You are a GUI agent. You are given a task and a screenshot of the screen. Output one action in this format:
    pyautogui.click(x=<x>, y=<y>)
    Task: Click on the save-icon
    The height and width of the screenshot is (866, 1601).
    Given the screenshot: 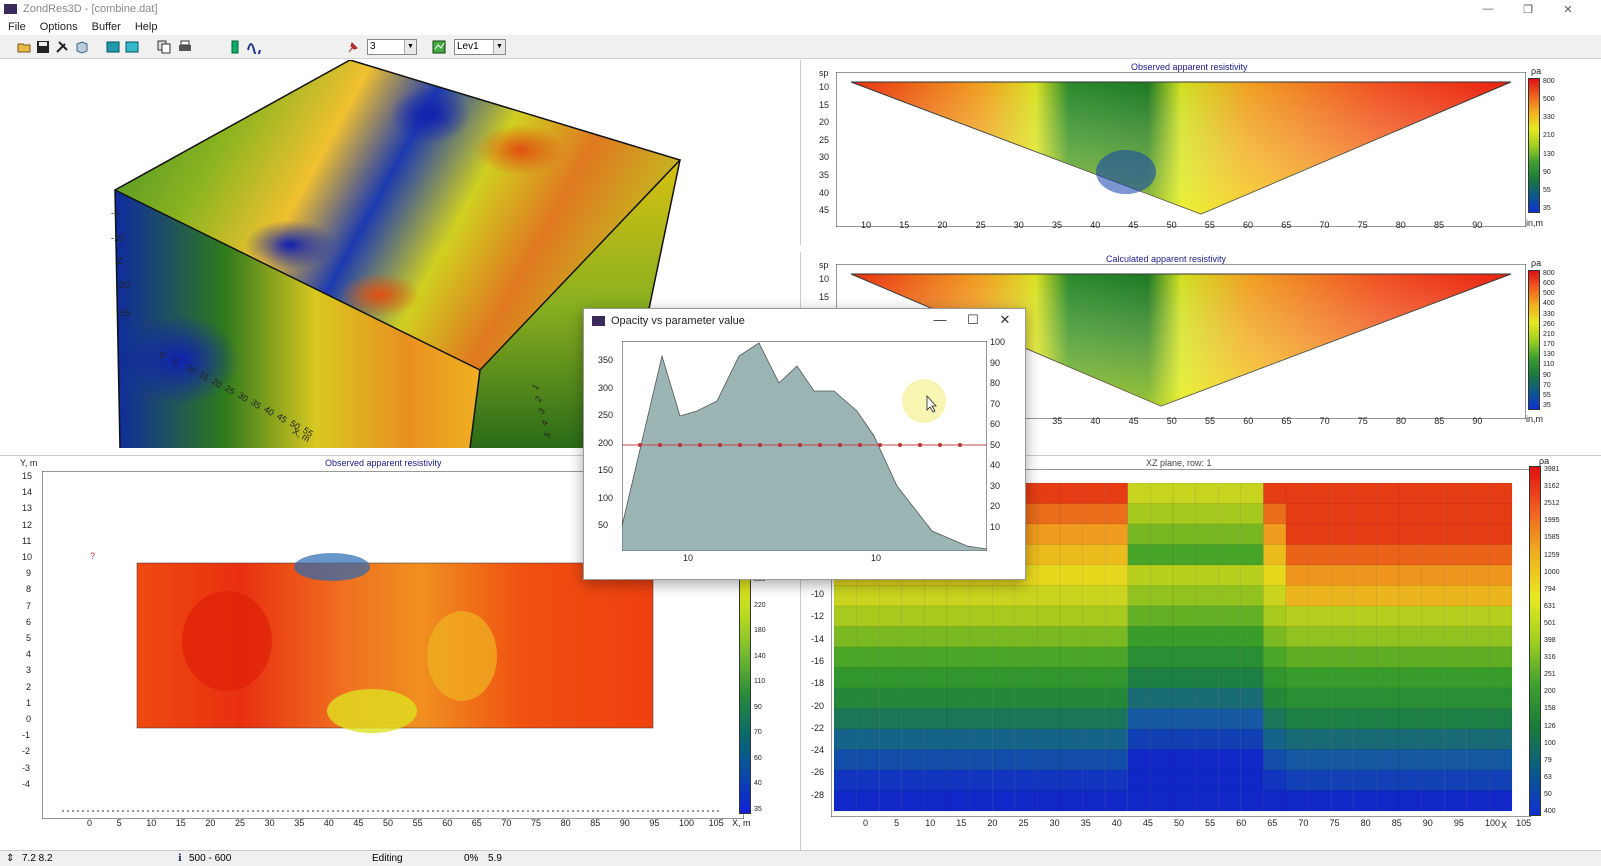 What is the action you would take?
    pyautogui.click(x=43, y=47)
    